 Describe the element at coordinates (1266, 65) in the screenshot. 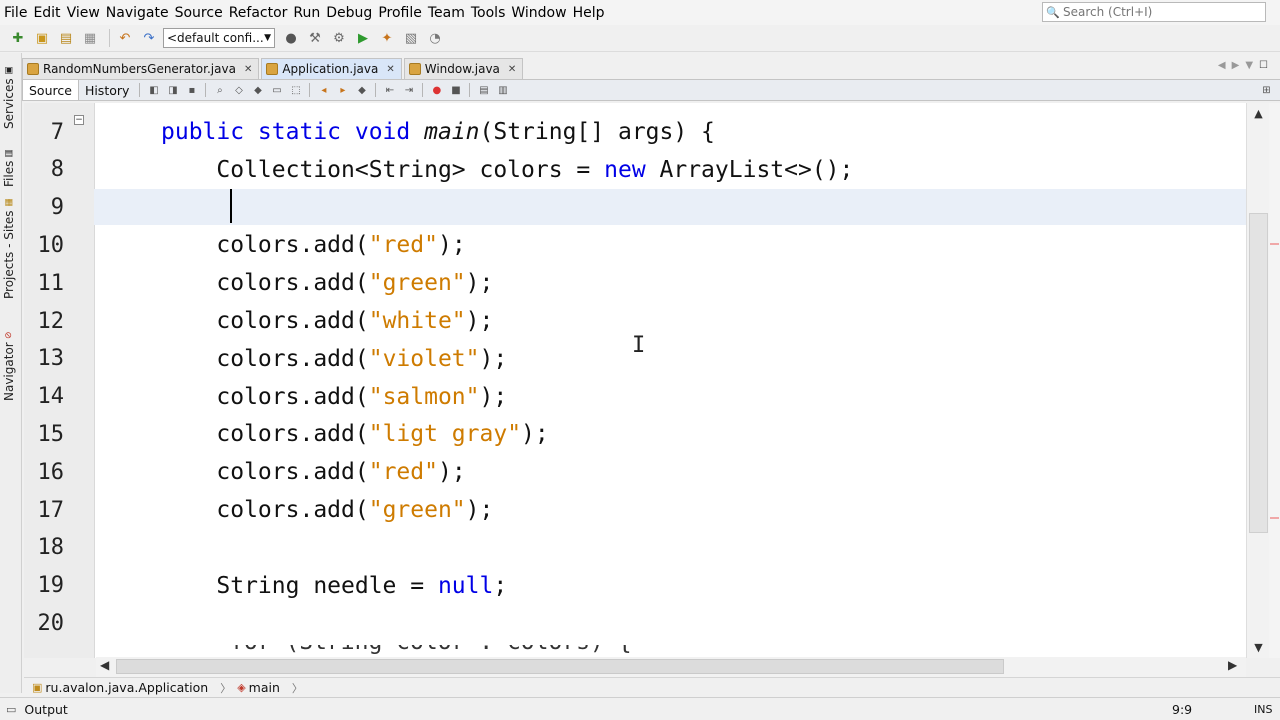

I see `maximize-icon: ☐` at that location.